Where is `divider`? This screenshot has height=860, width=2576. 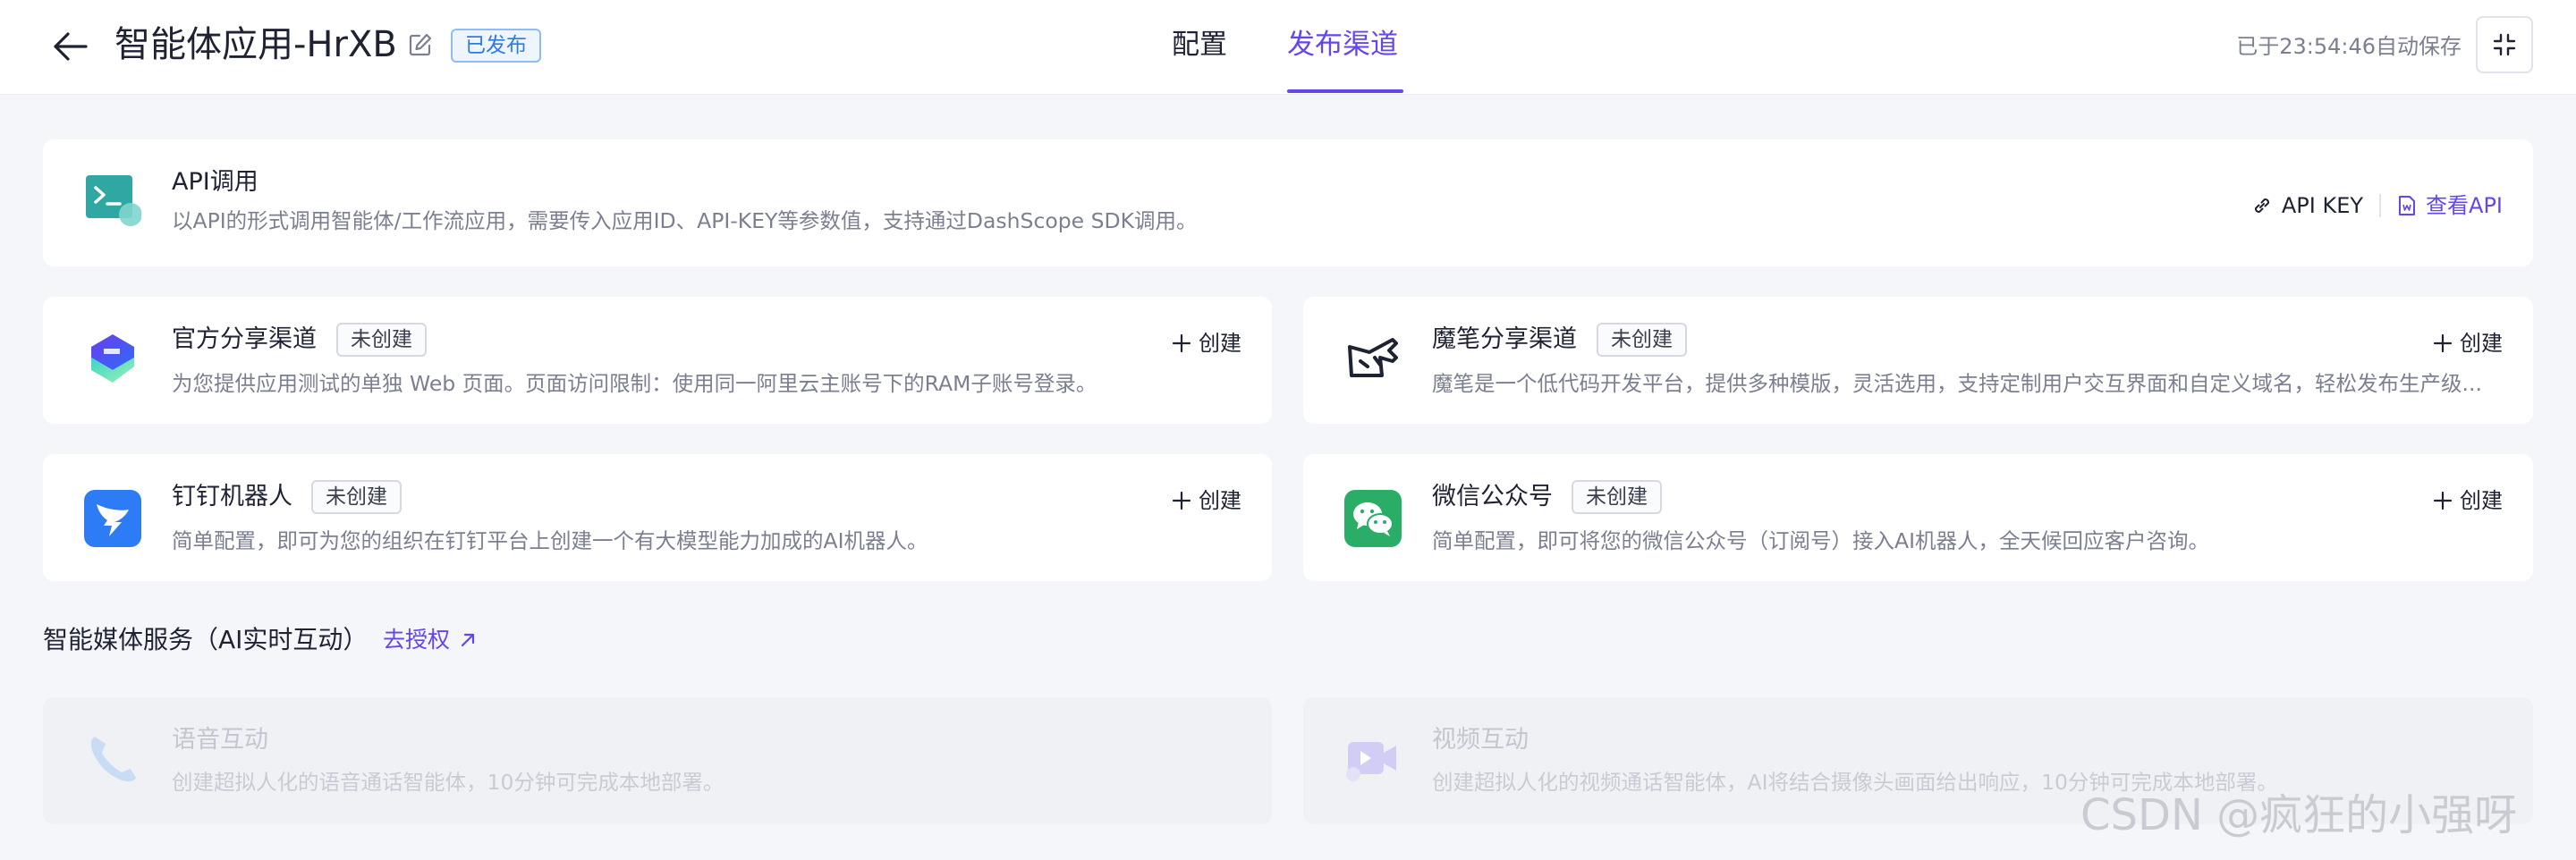
divider is located at coordinates (2380, 206).